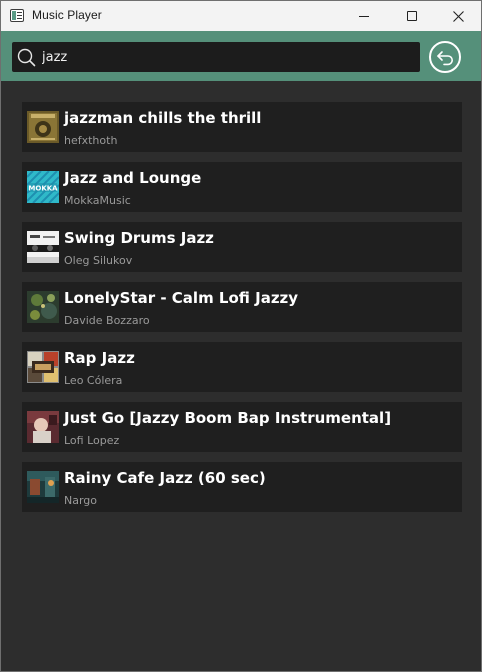  I want to click on mokka-logo-text: MOKKA, so click(43, 189).